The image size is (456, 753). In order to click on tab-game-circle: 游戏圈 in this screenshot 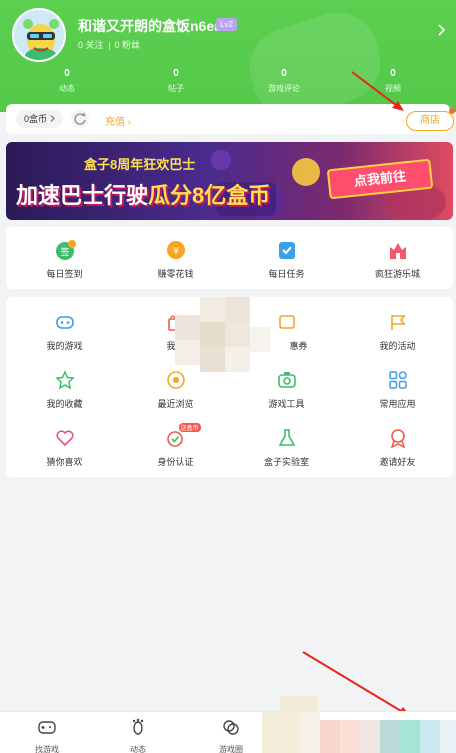, I will do `click(231, 735)`.